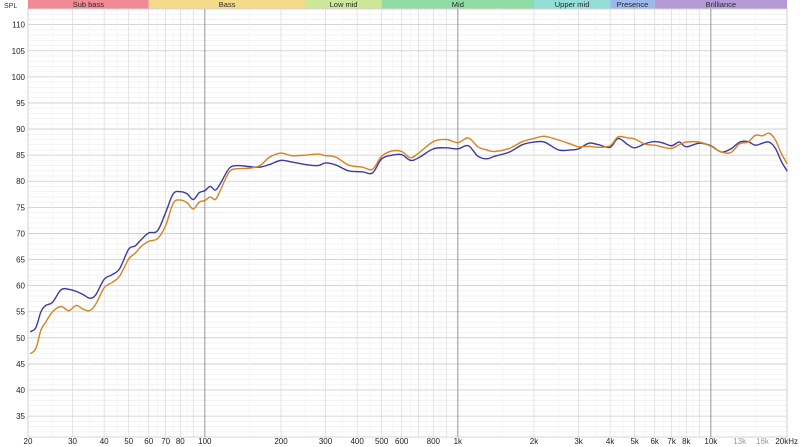 The width and height of the screenshot is (800, 447). I want to click on band-label-bass: Bass, so click(227, 4).